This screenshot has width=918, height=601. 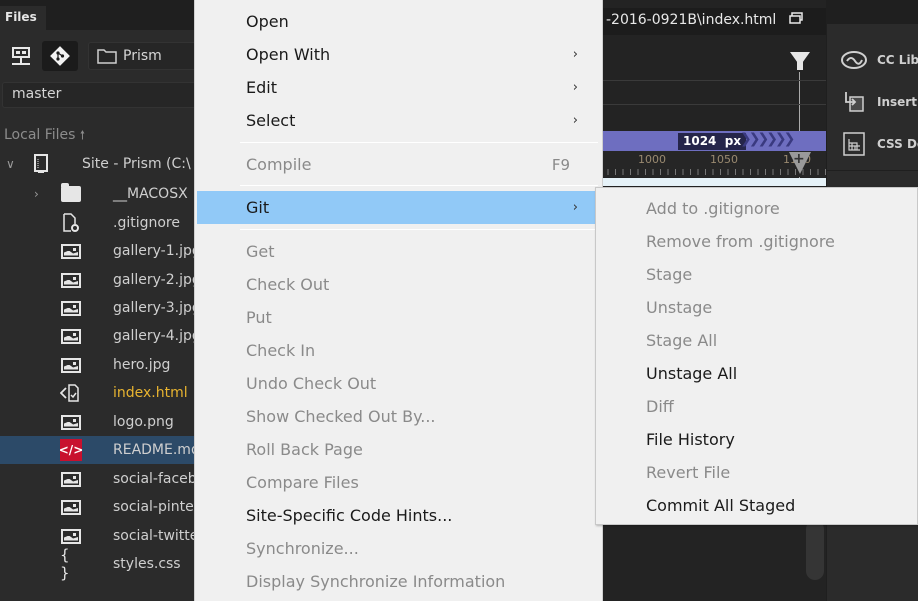 I want to click on submenu-item-unstage: Unstage, so click(x=756, y=307).